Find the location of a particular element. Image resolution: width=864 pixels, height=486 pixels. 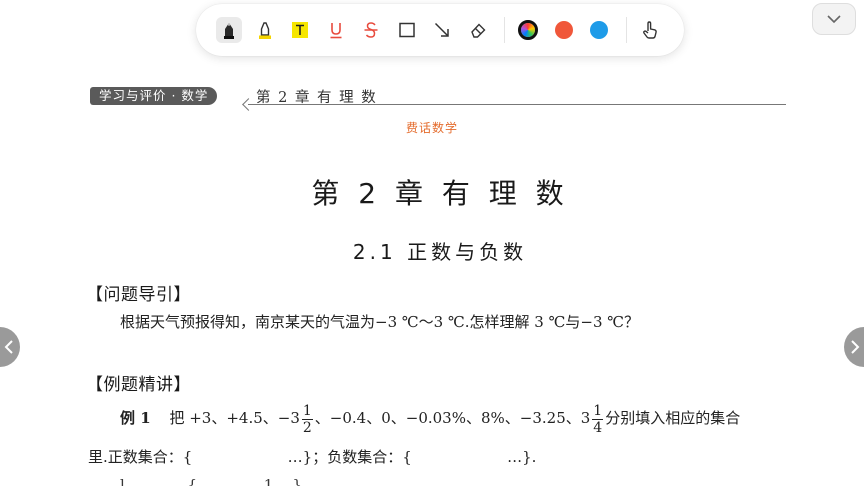

color-swatch-orange-red is located at coordinates (564, 30).